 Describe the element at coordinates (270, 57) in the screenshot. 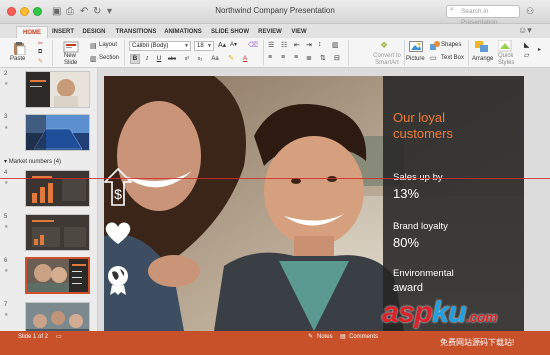

I see `align-left-icon: ≡` at that location.